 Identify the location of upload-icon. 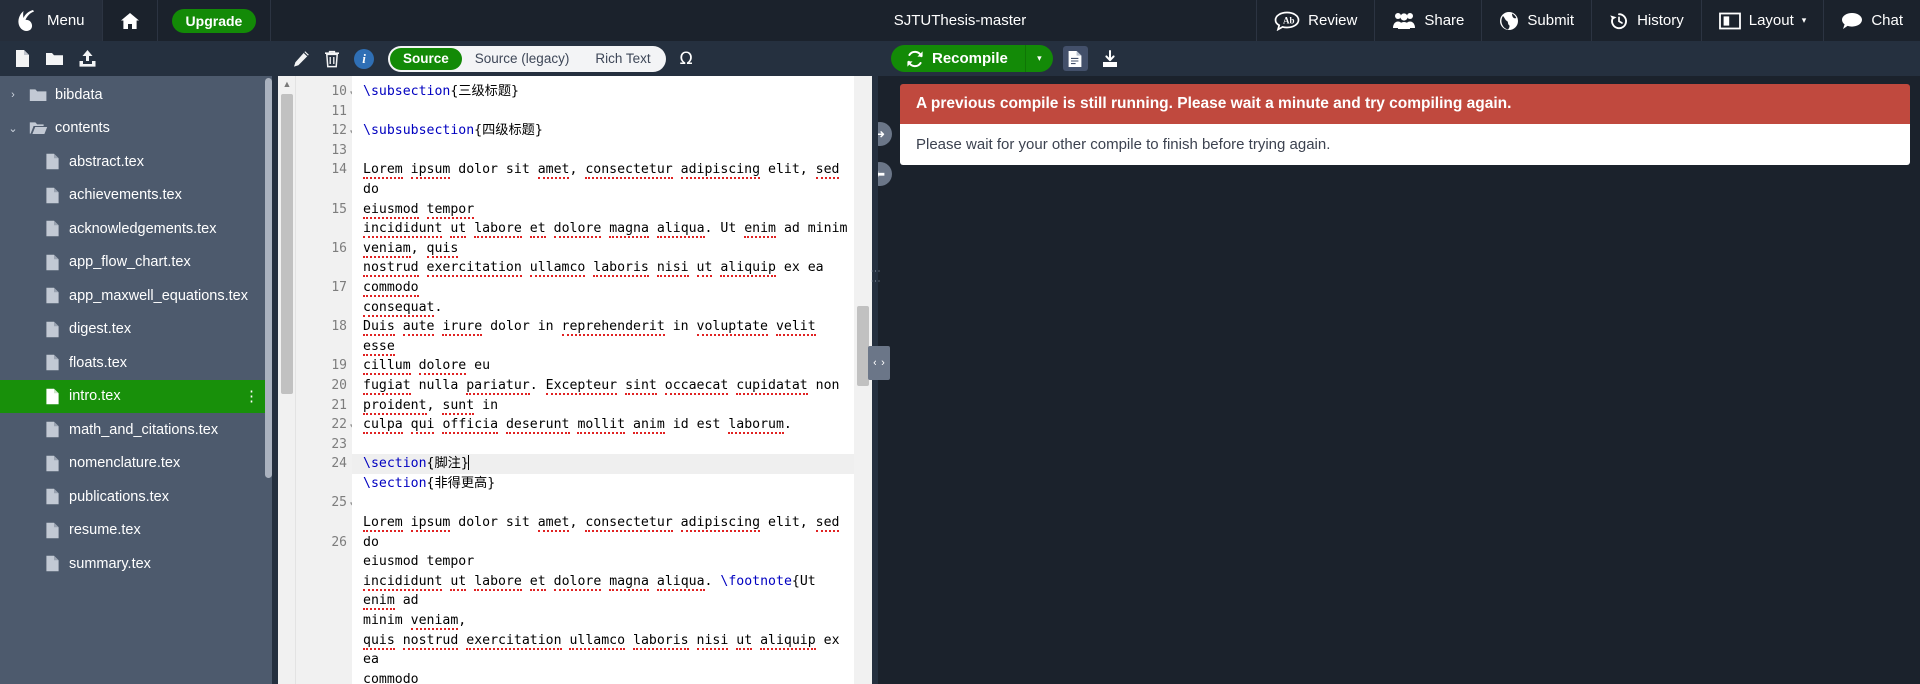
(87, 58).